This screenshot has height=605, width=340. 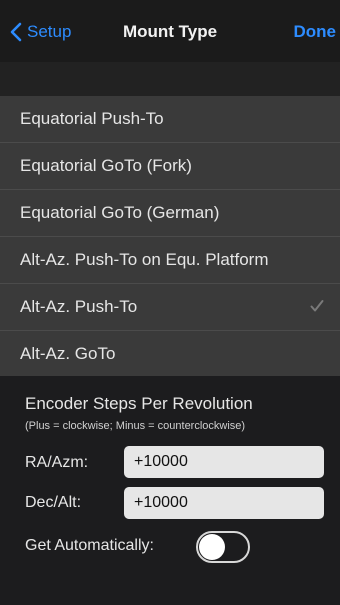 What do you see at coordinates (170, 307) in the screenshot?
I see `mount-type-item-alt-az-push-to: Alt-Az. Push-To` at bounding box center [170, 307].